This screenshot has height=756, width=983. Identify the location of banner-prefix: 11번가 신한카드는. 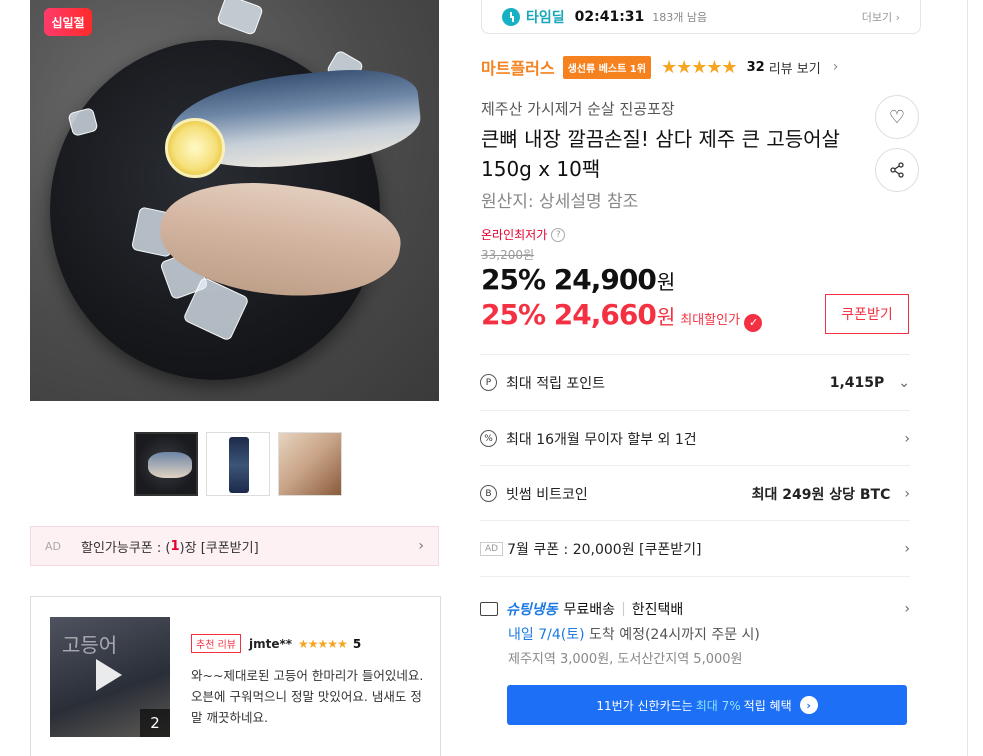
(644, 705).